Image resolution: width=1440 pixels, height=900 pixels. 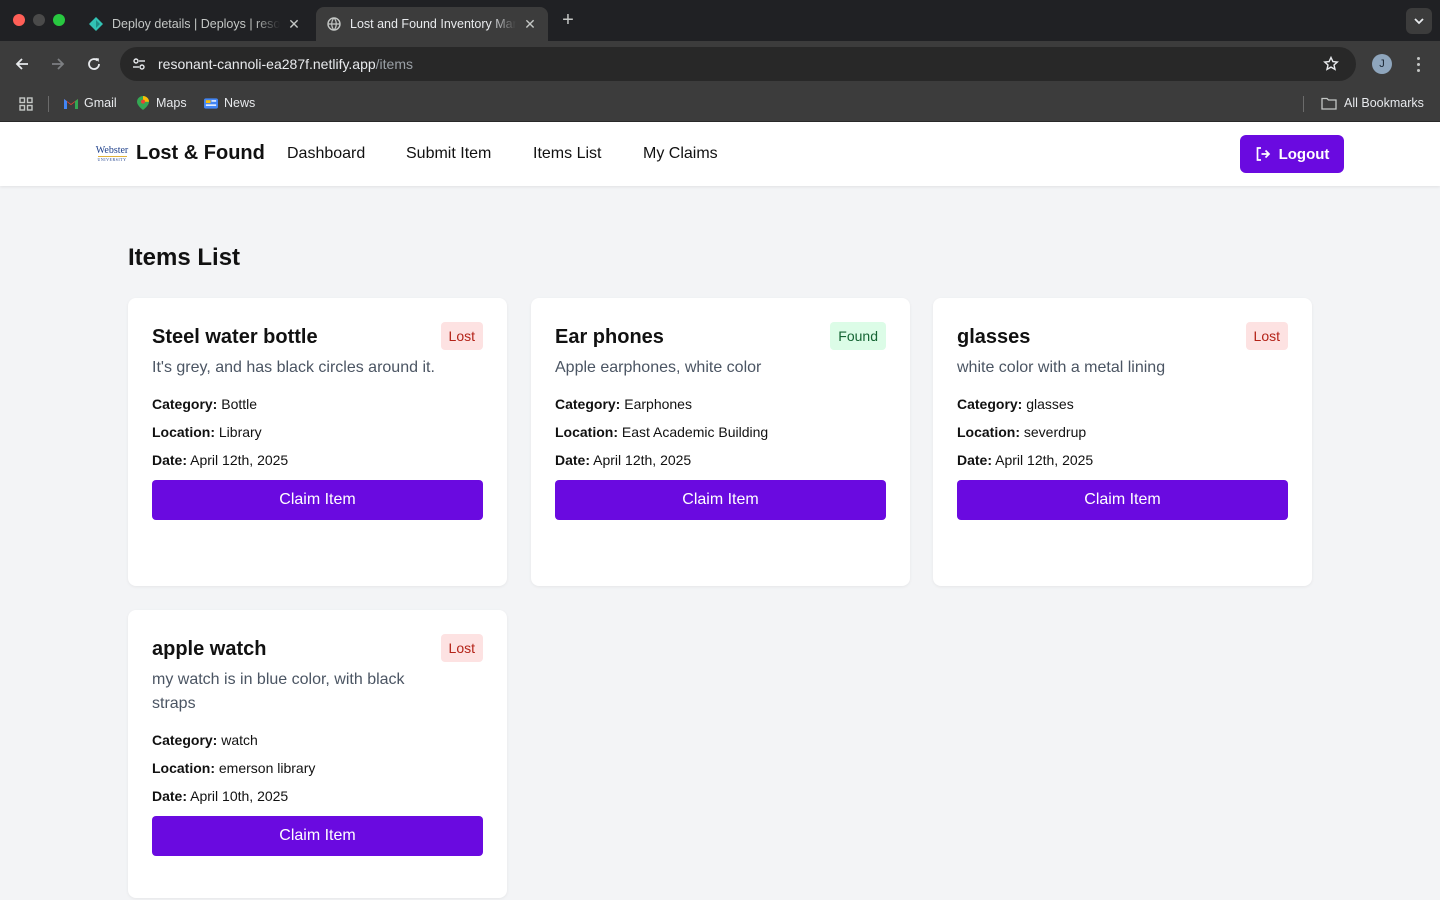 What do you see at coordinates (609, 337) in the screenshot?
I see `item-title: Ear phones` at bounding box center [609, 337].